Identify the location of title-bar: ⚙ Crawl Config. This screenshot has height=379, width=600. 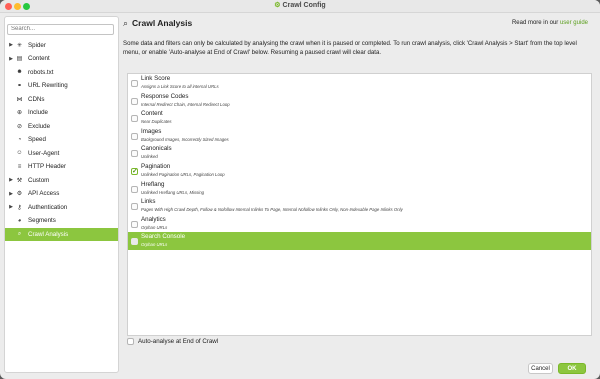
(300, 6).